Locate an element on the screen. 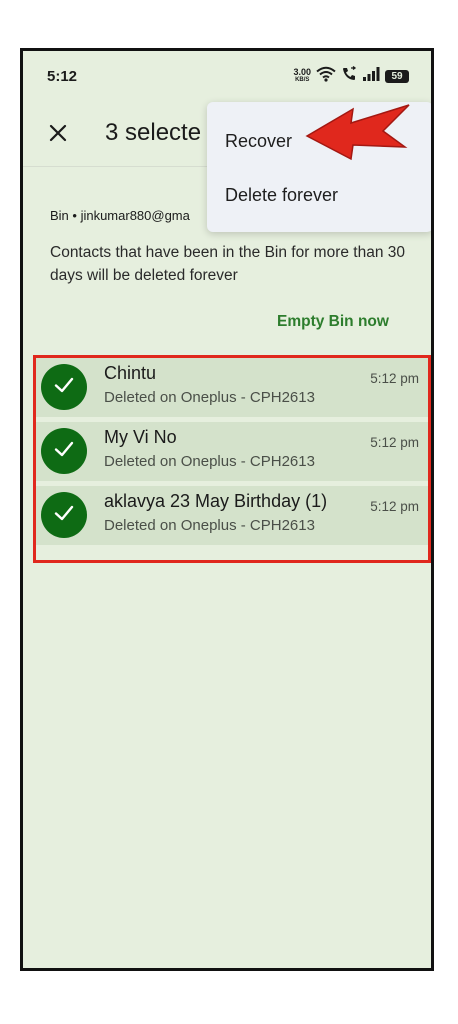 Image resolution: width=458 pixels, height=1024 pixels. network-speed-value: 3.00 is located at coordinates (302, 72).